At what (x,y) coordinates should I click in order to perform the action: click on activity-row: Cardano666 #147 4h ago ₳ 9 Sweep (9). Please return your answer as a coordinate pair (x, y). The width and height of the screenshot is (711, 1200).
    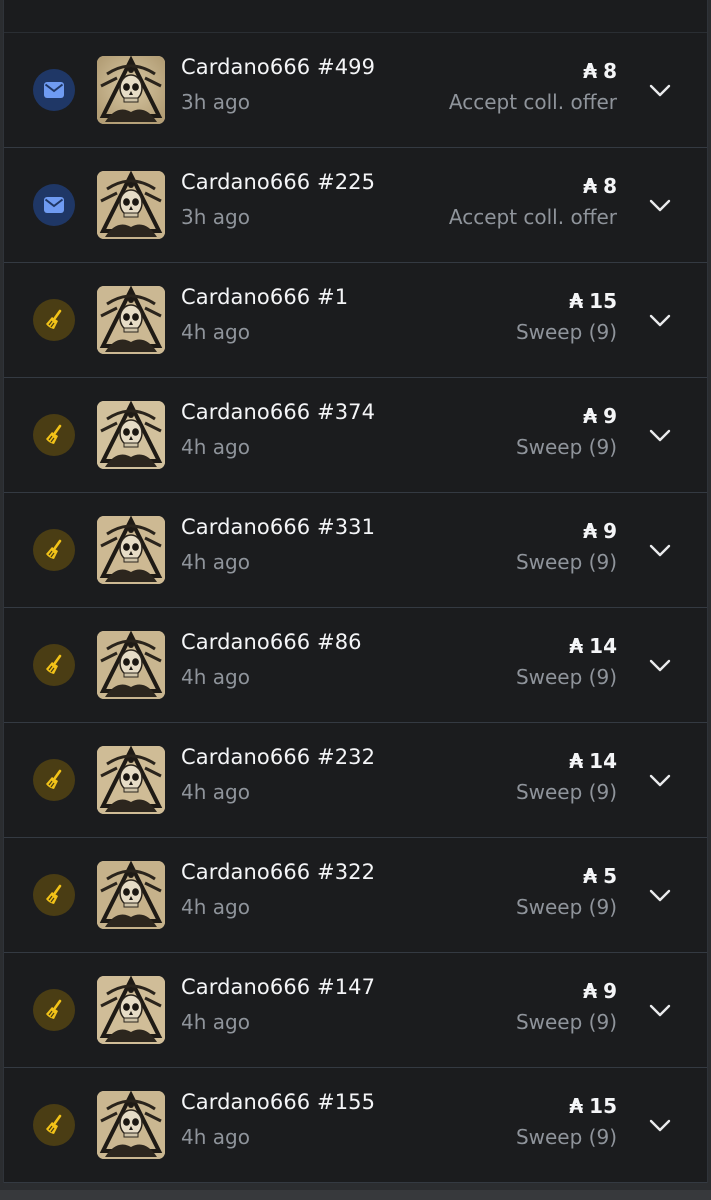
    Looking at the image, I should click on (355, 1010).